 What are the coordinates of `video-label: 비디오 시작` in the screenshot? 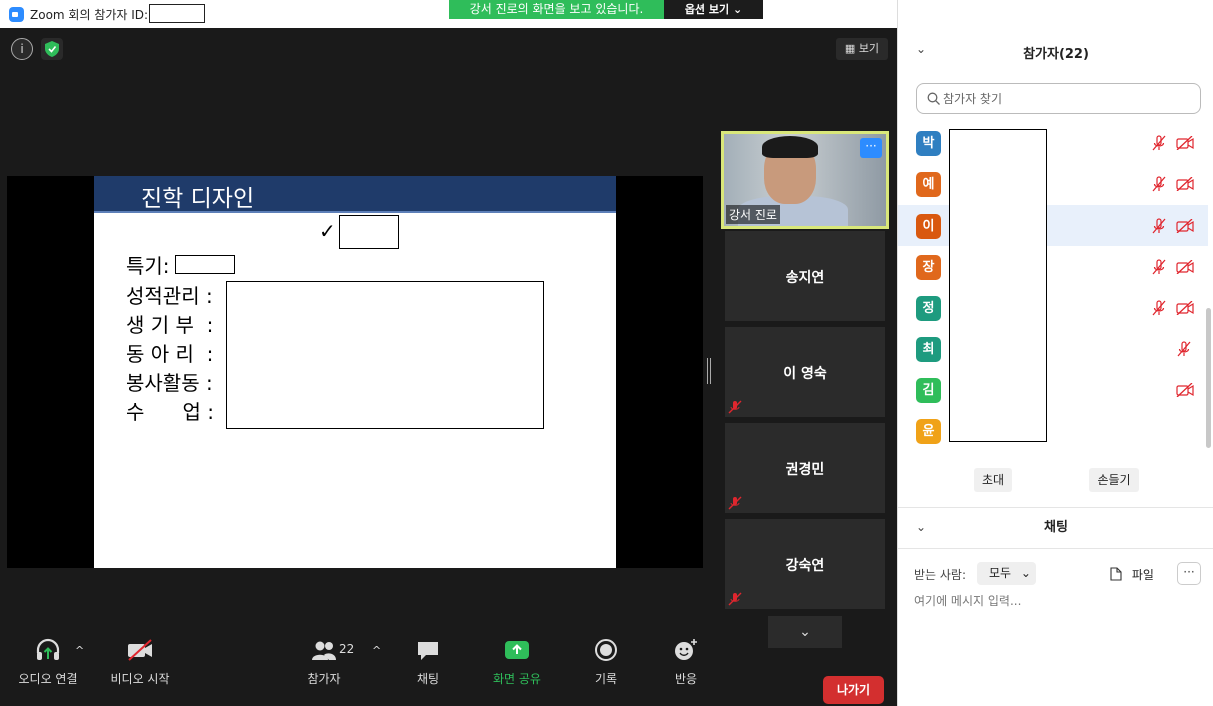 It's located at (140, 679).